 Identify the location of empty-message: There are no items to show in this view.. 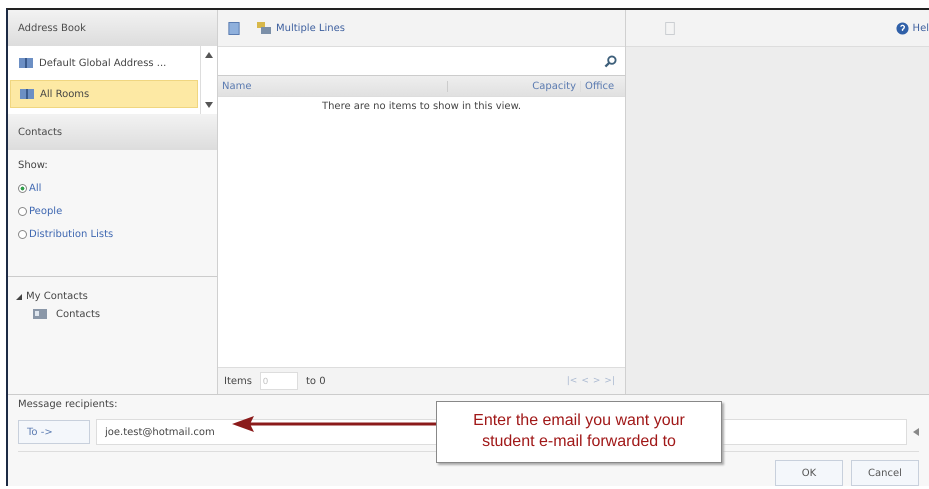
(421, 106).